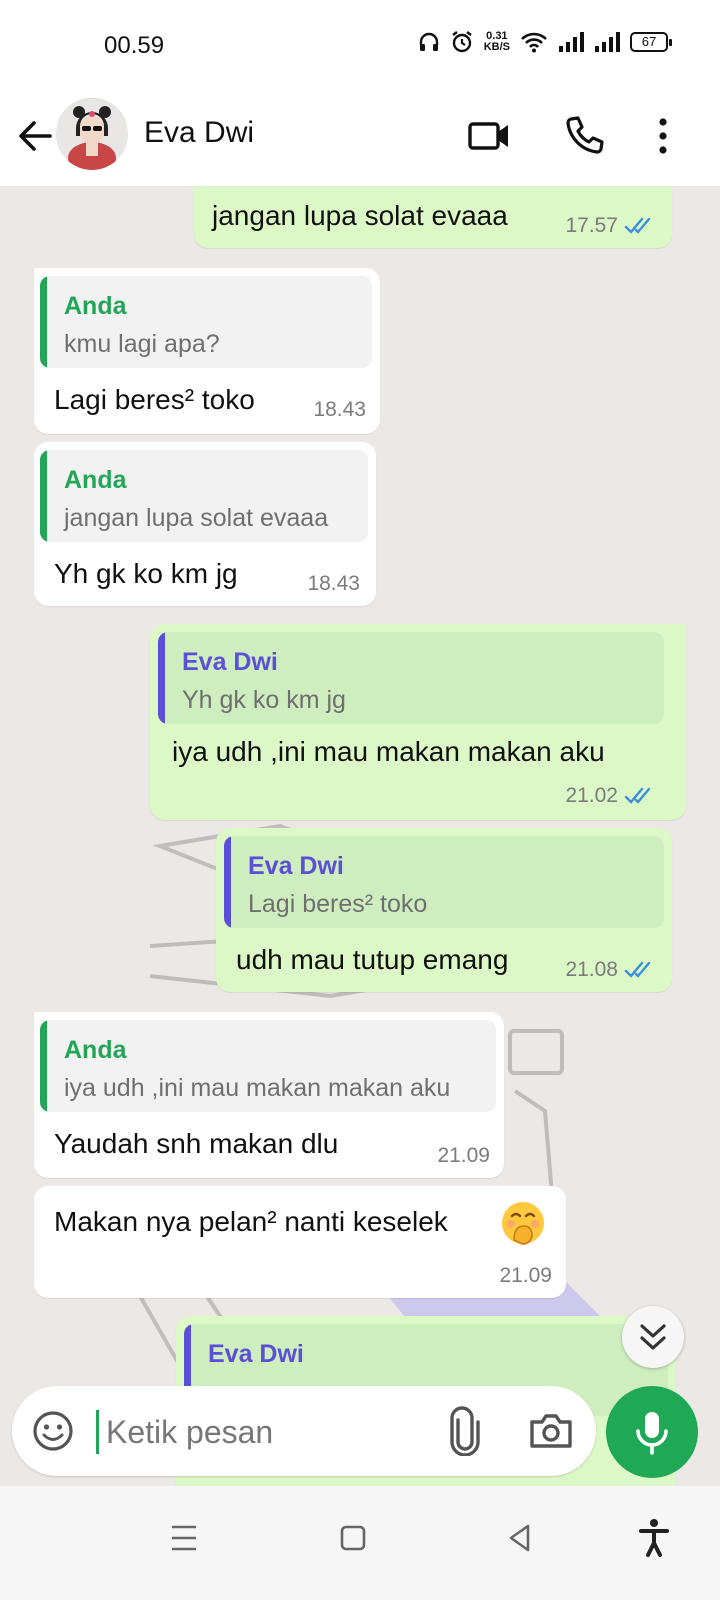 Image resolution: width=720 pixels, height=1600 pixels. What do you see at coordinates (154, 399) in the screenshot?
I see `message-text: Lagi beres² toko` at bounding box center [154, 399].